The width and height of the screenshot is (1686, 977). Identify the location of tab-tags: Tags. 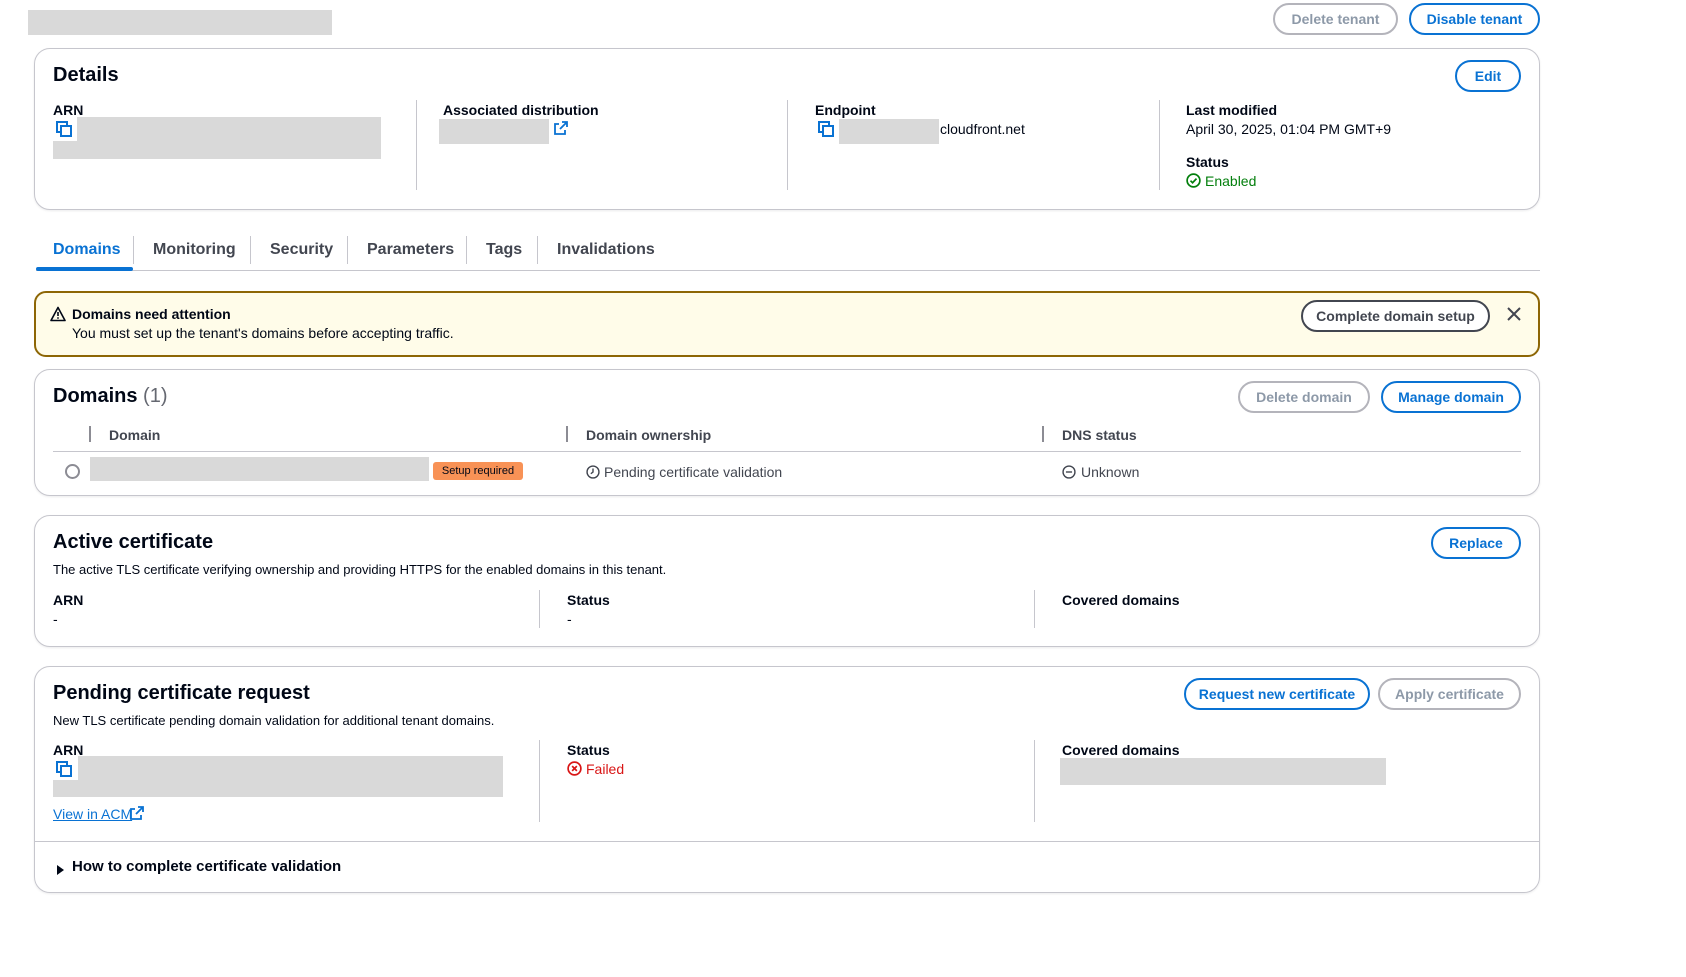
(504, 250).